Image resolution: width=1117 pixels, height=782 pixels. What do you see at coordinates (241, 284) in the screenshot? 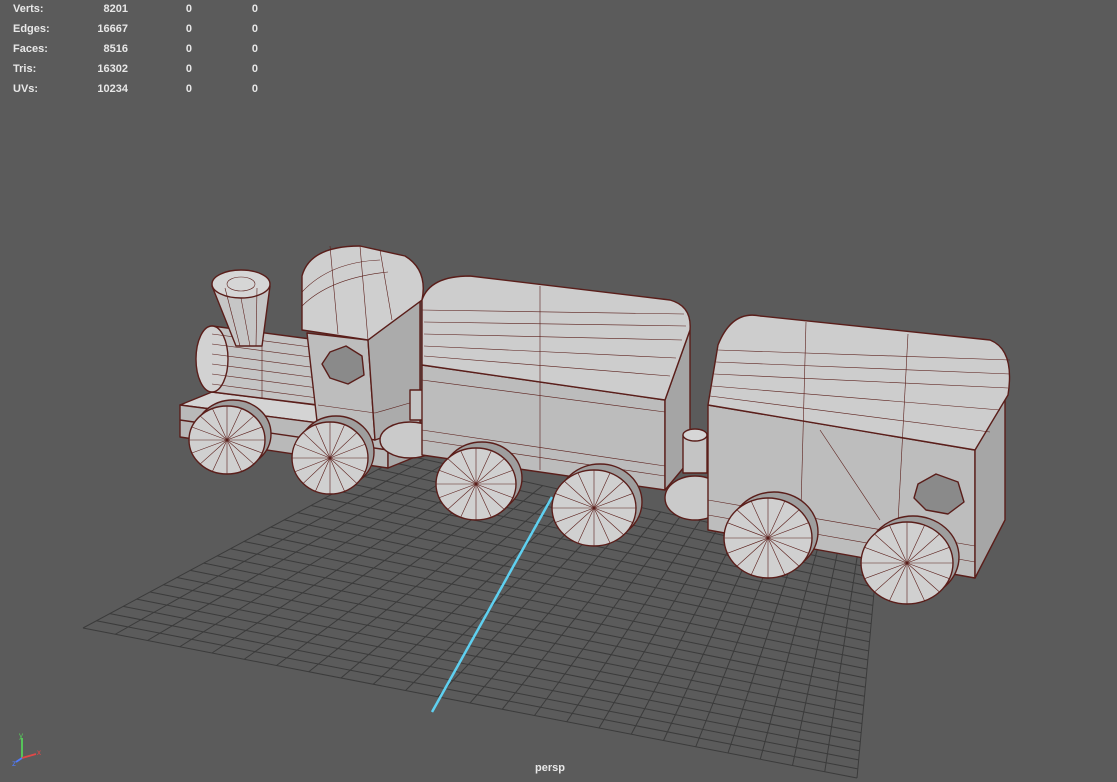
I see `loco-smokestack-top` at bounding box center [241, 284].